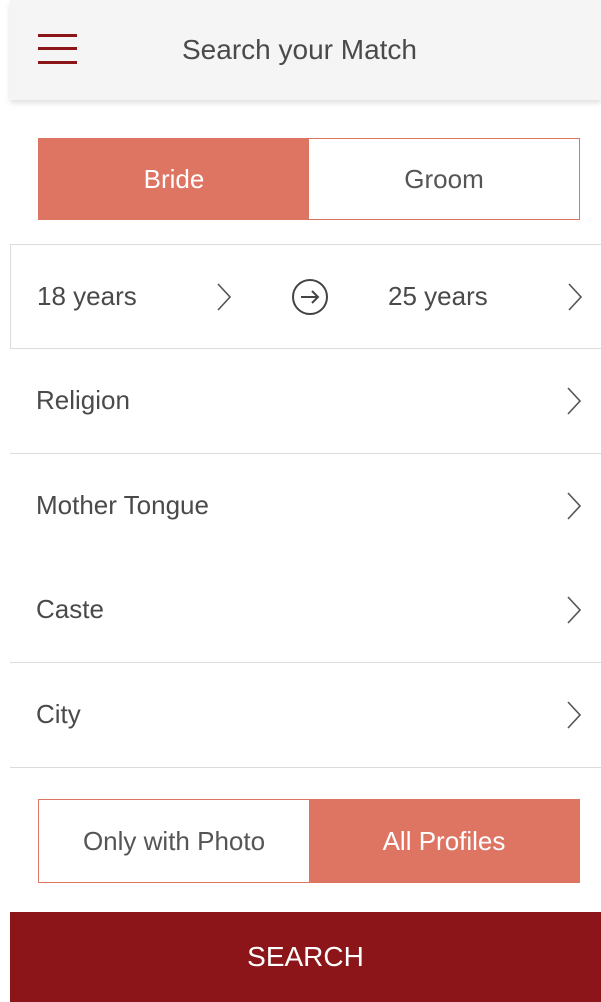 This screenshot has height=1002, width=601. What do you see at coordinates (122, 505) in the screenshot?
I see `mother-tongue-label: Mother Tongue` at bounding box center [122, 505].